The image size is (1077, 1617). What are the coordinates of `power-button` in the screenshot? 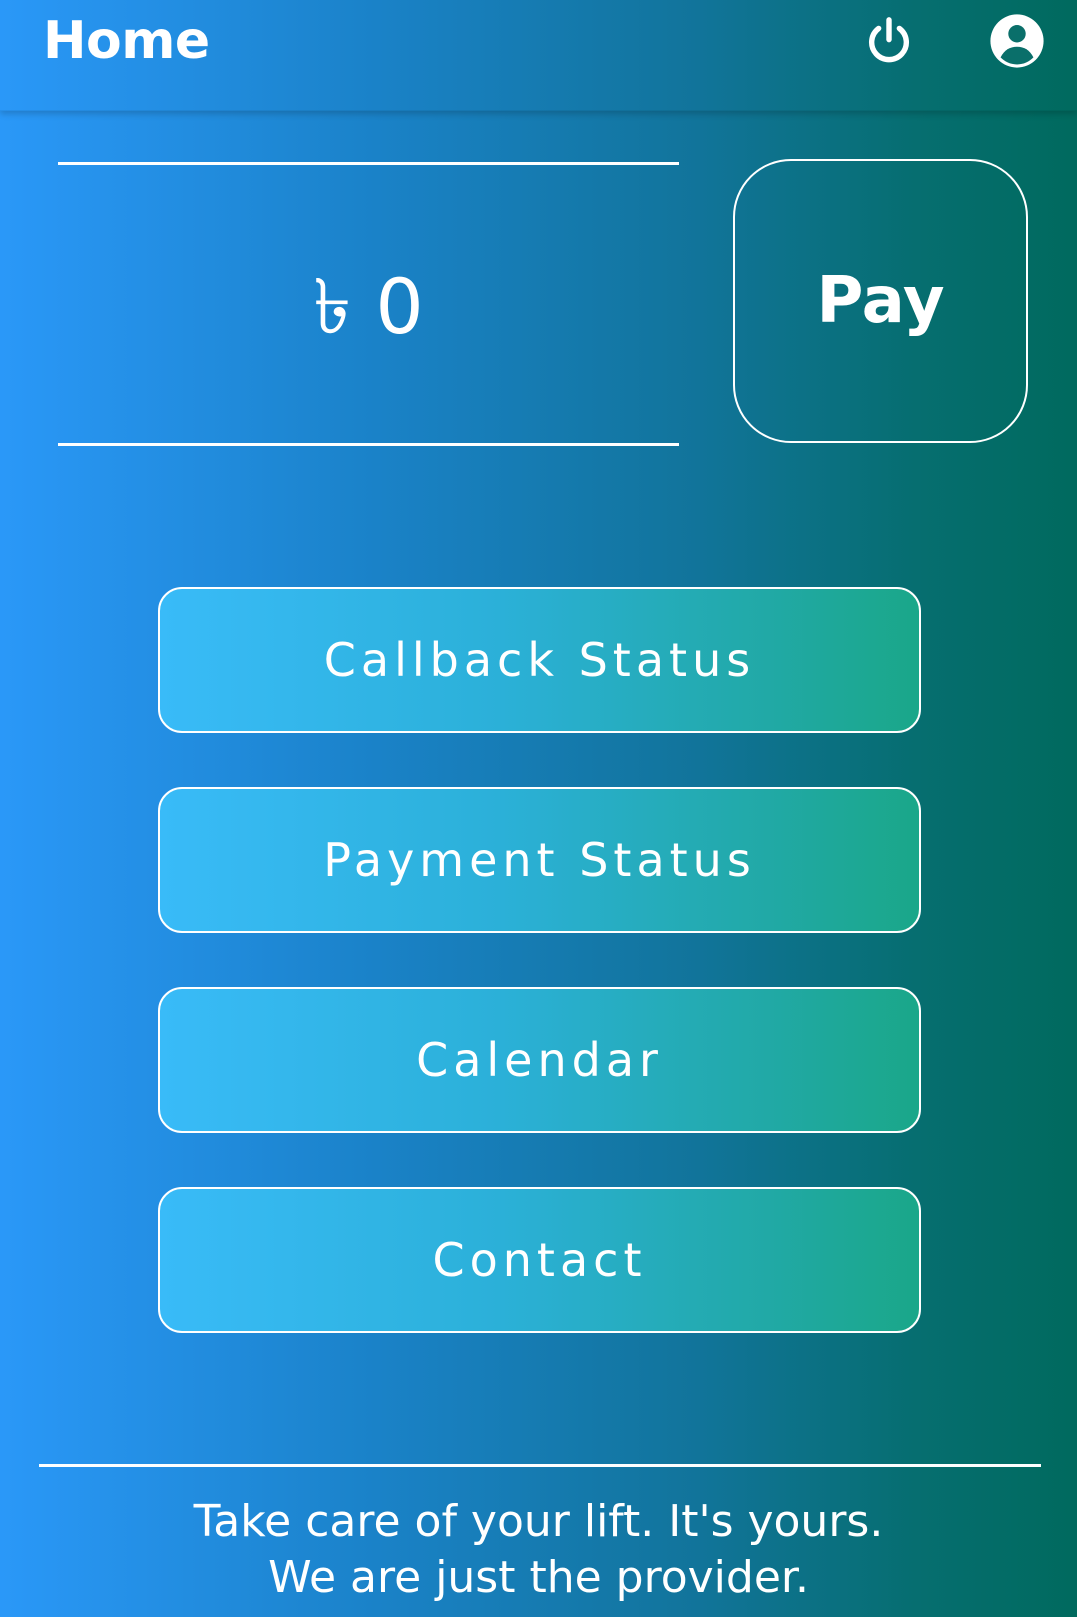 It's located at (889, 41).